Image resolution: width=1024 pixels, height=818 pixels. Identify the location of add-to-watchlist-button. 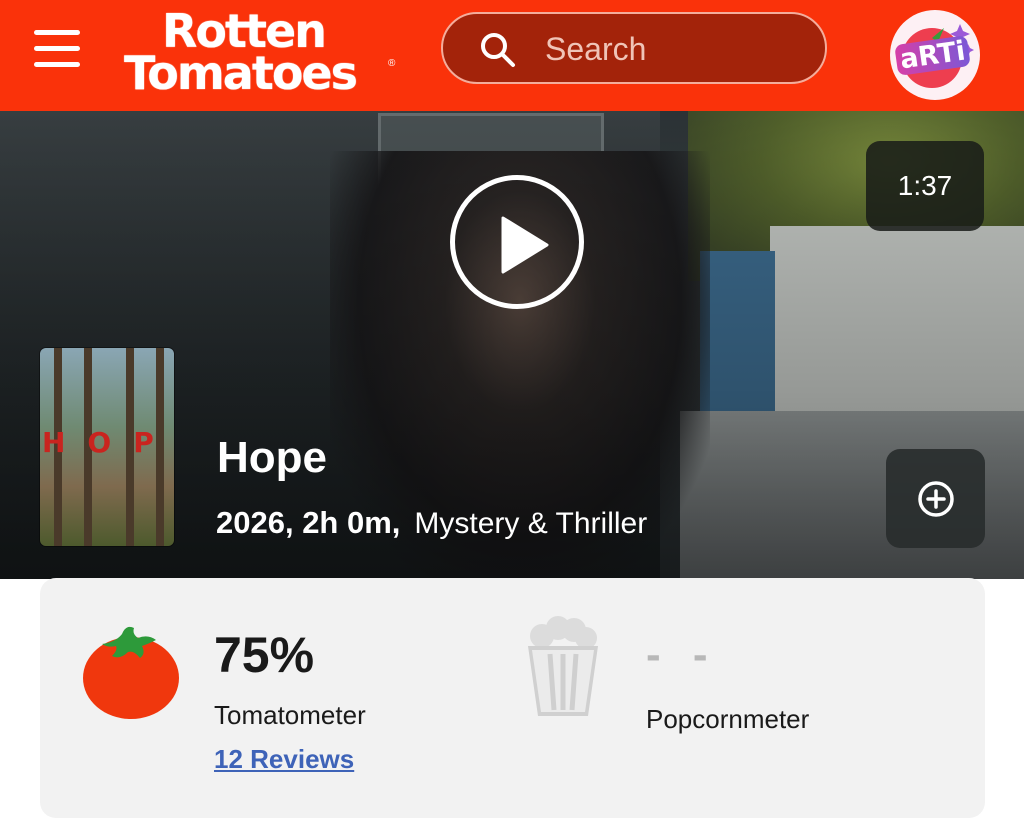
(935, 498).